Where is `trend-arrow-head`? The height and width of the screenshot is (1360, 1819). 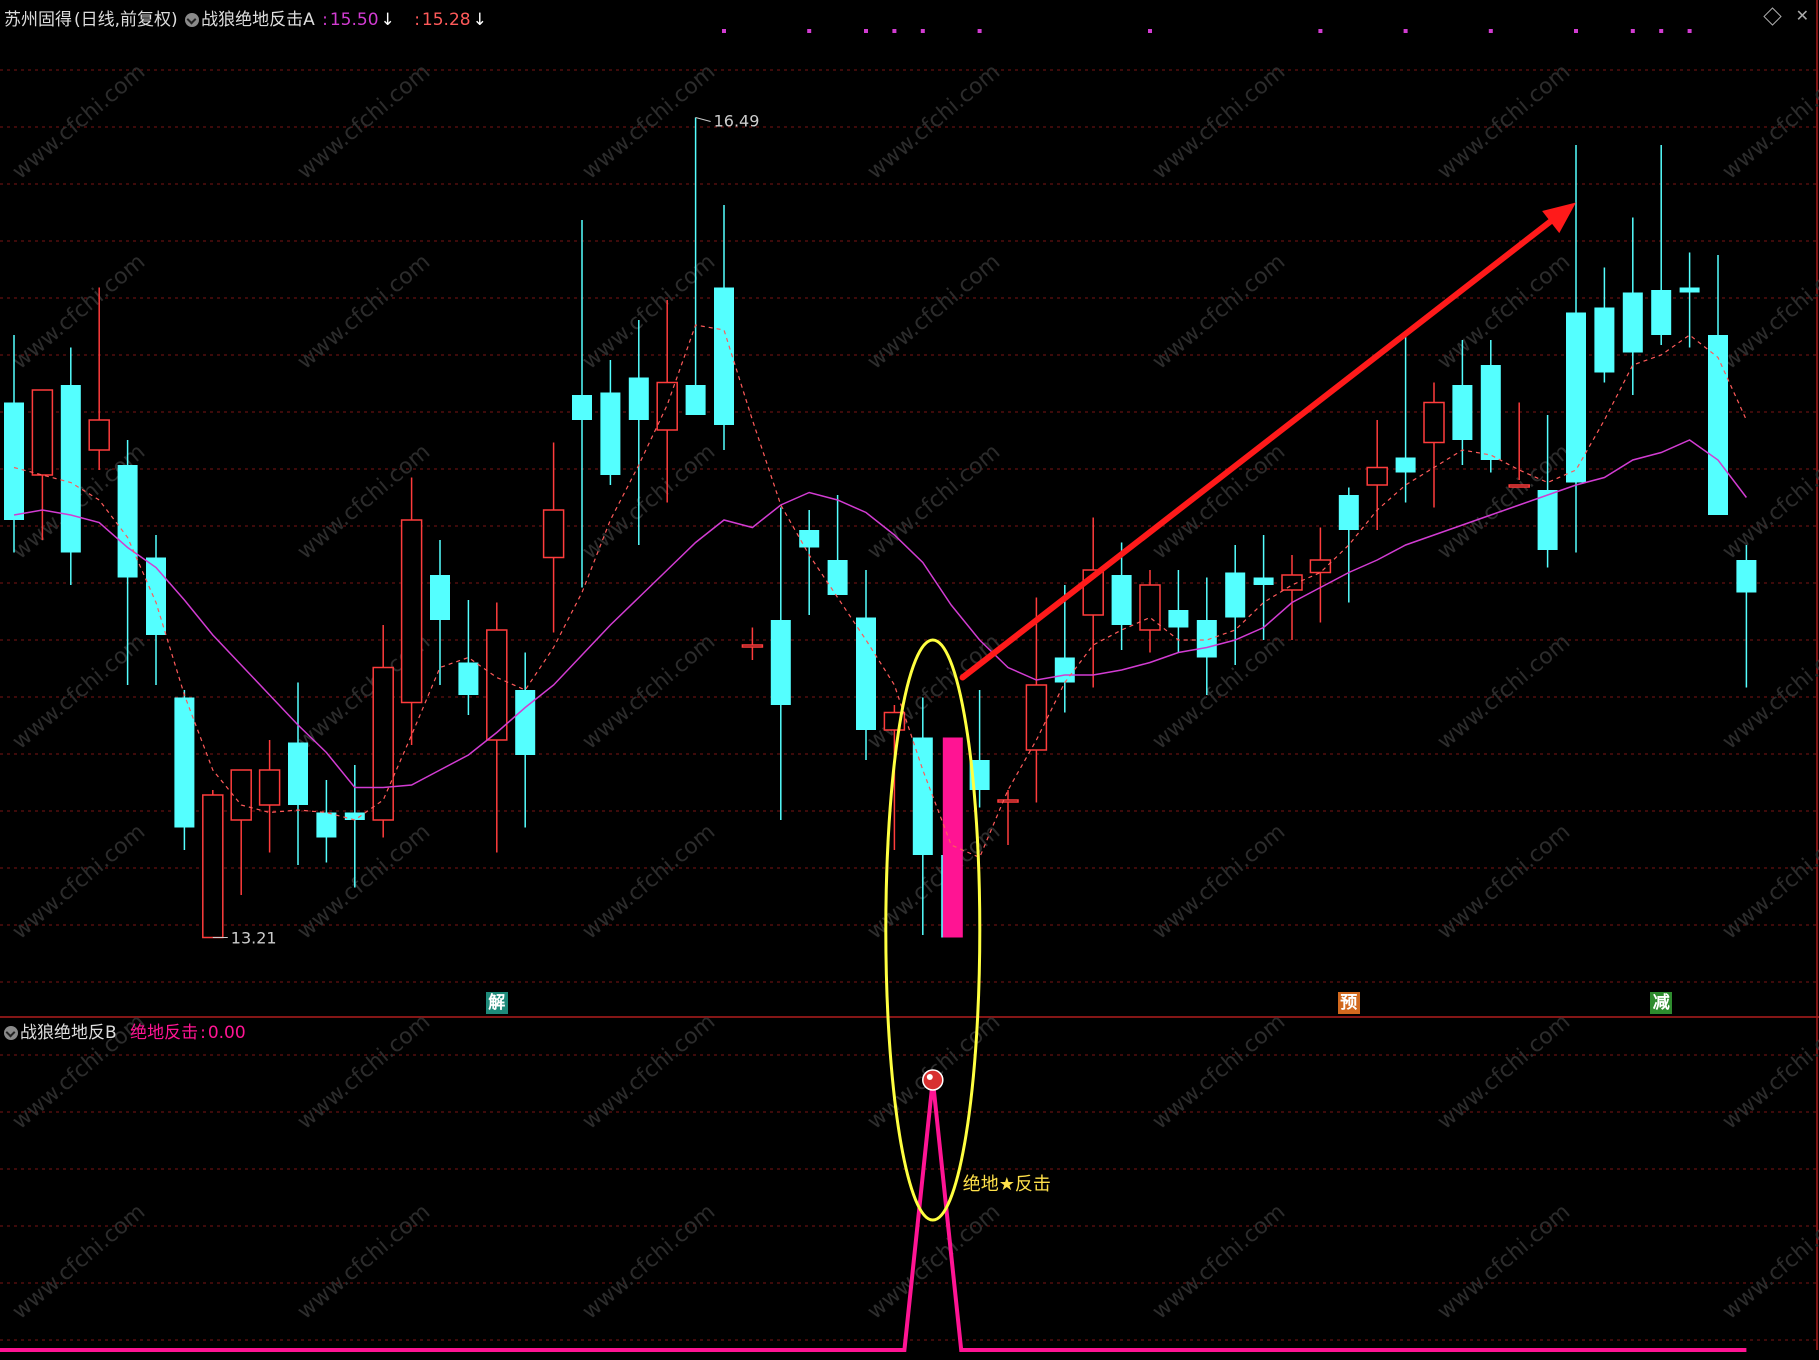 trend-arrow-head is located at coordinates (1559, 218).